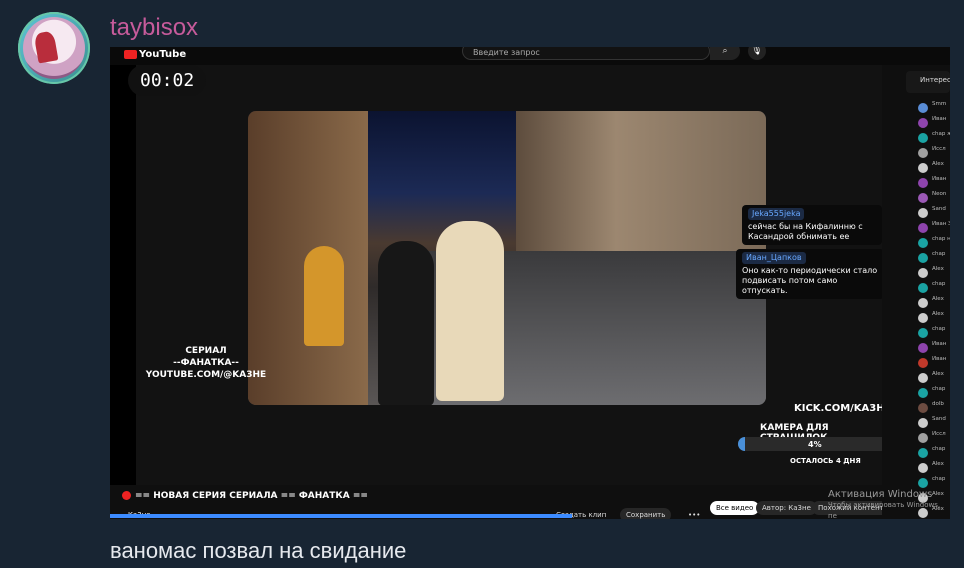 The width and height of the screenshot is (964, 568). What do you see at coordinates (123, 275) in the screenshot?
I see `left-strip` at bounding box center [123, 275].